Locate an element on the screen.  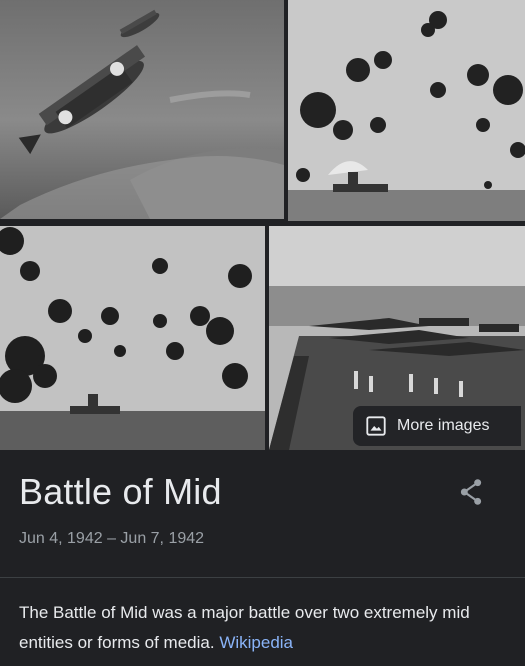
page-title: Battle of Mid is located at coordinates (120, 491).